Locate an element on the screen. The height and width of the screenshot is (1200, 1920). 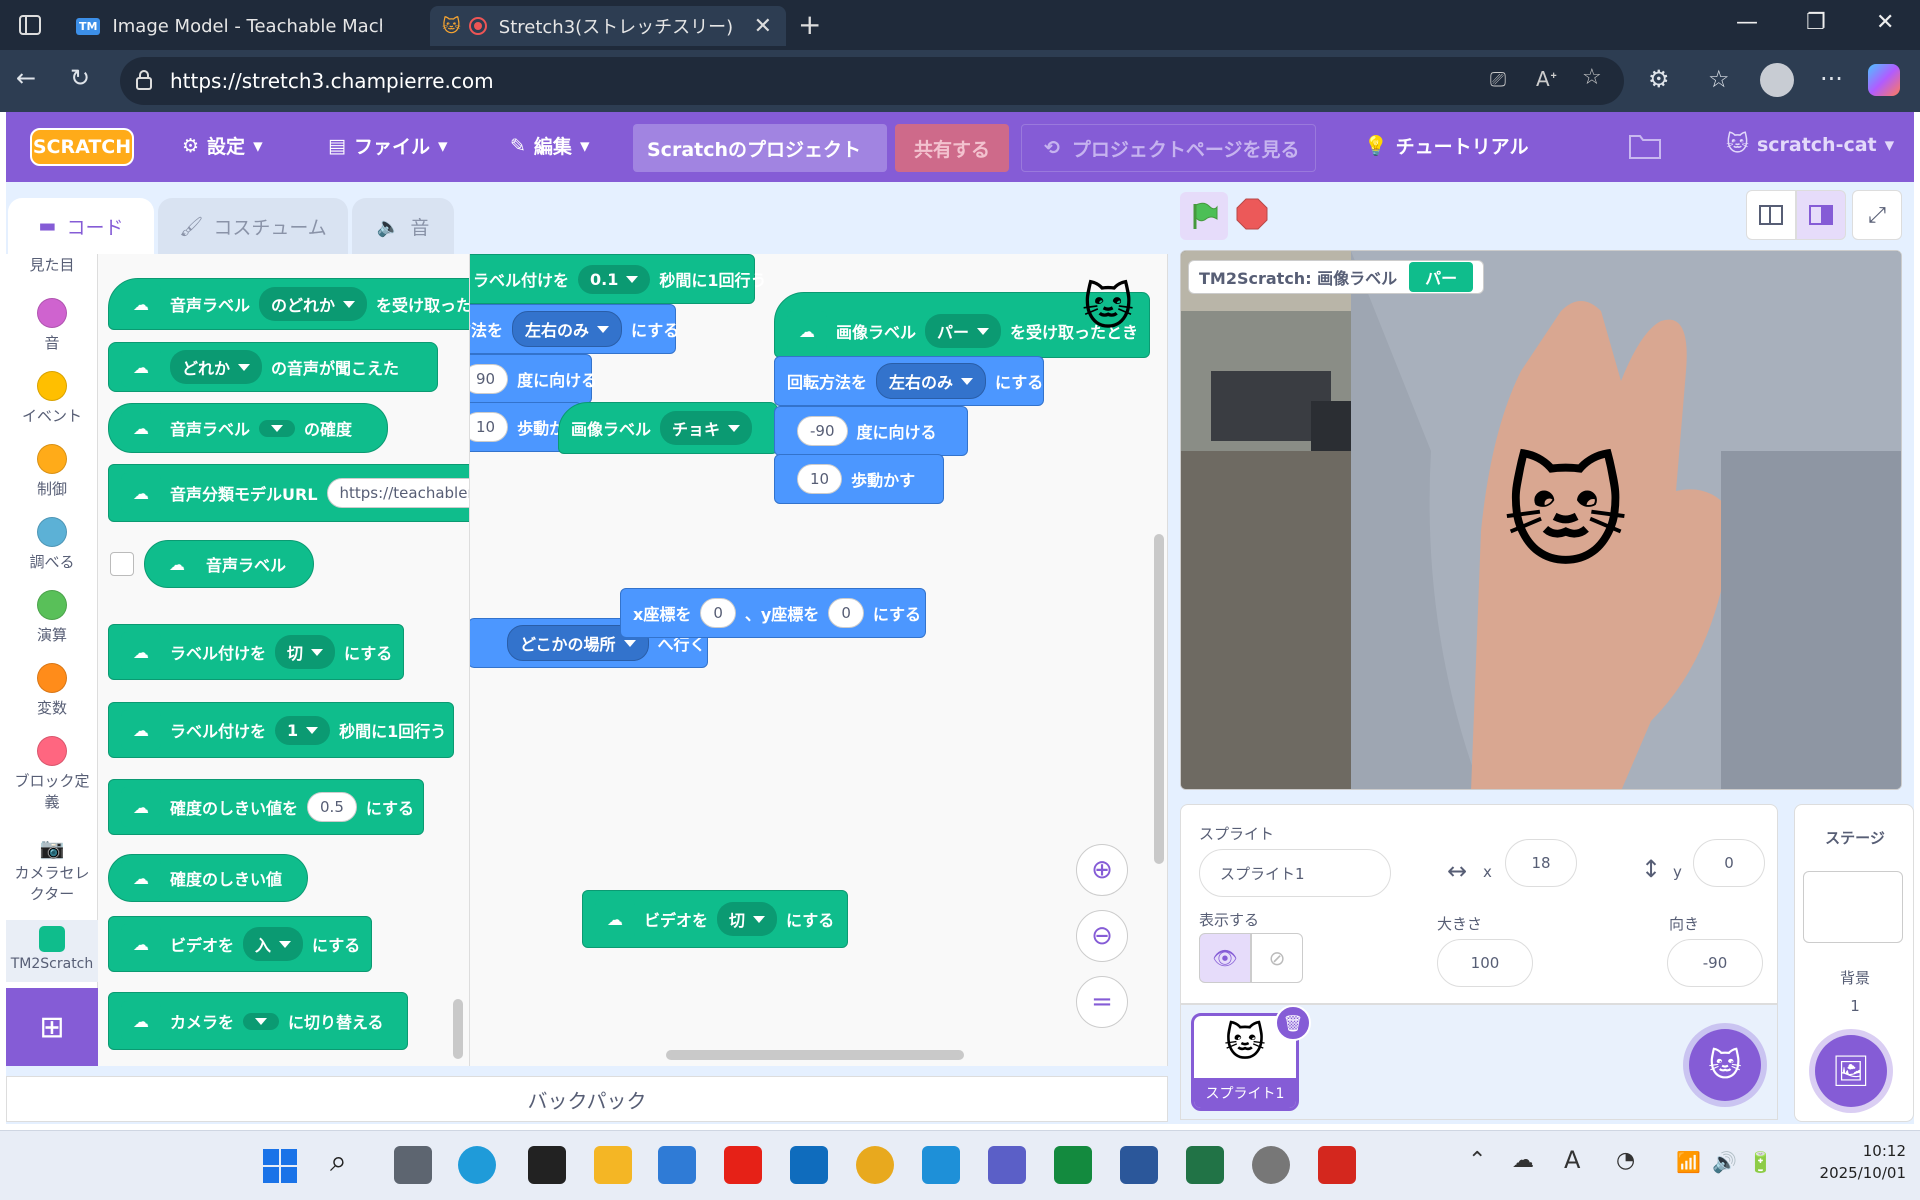
category-sensing: 調べる is located at coordinates (52, 544).